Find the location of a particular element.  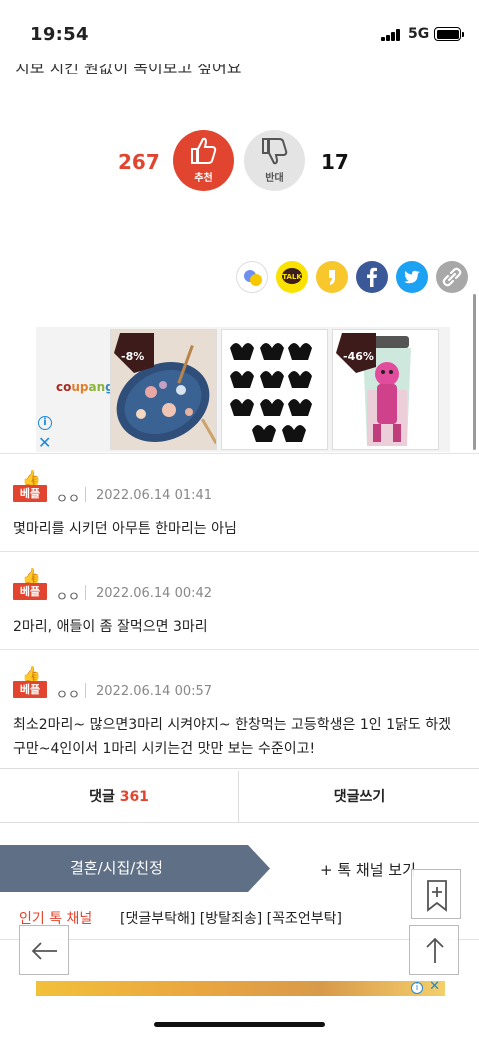

ad-item-hair-clips is located at coordinates (274, 389).